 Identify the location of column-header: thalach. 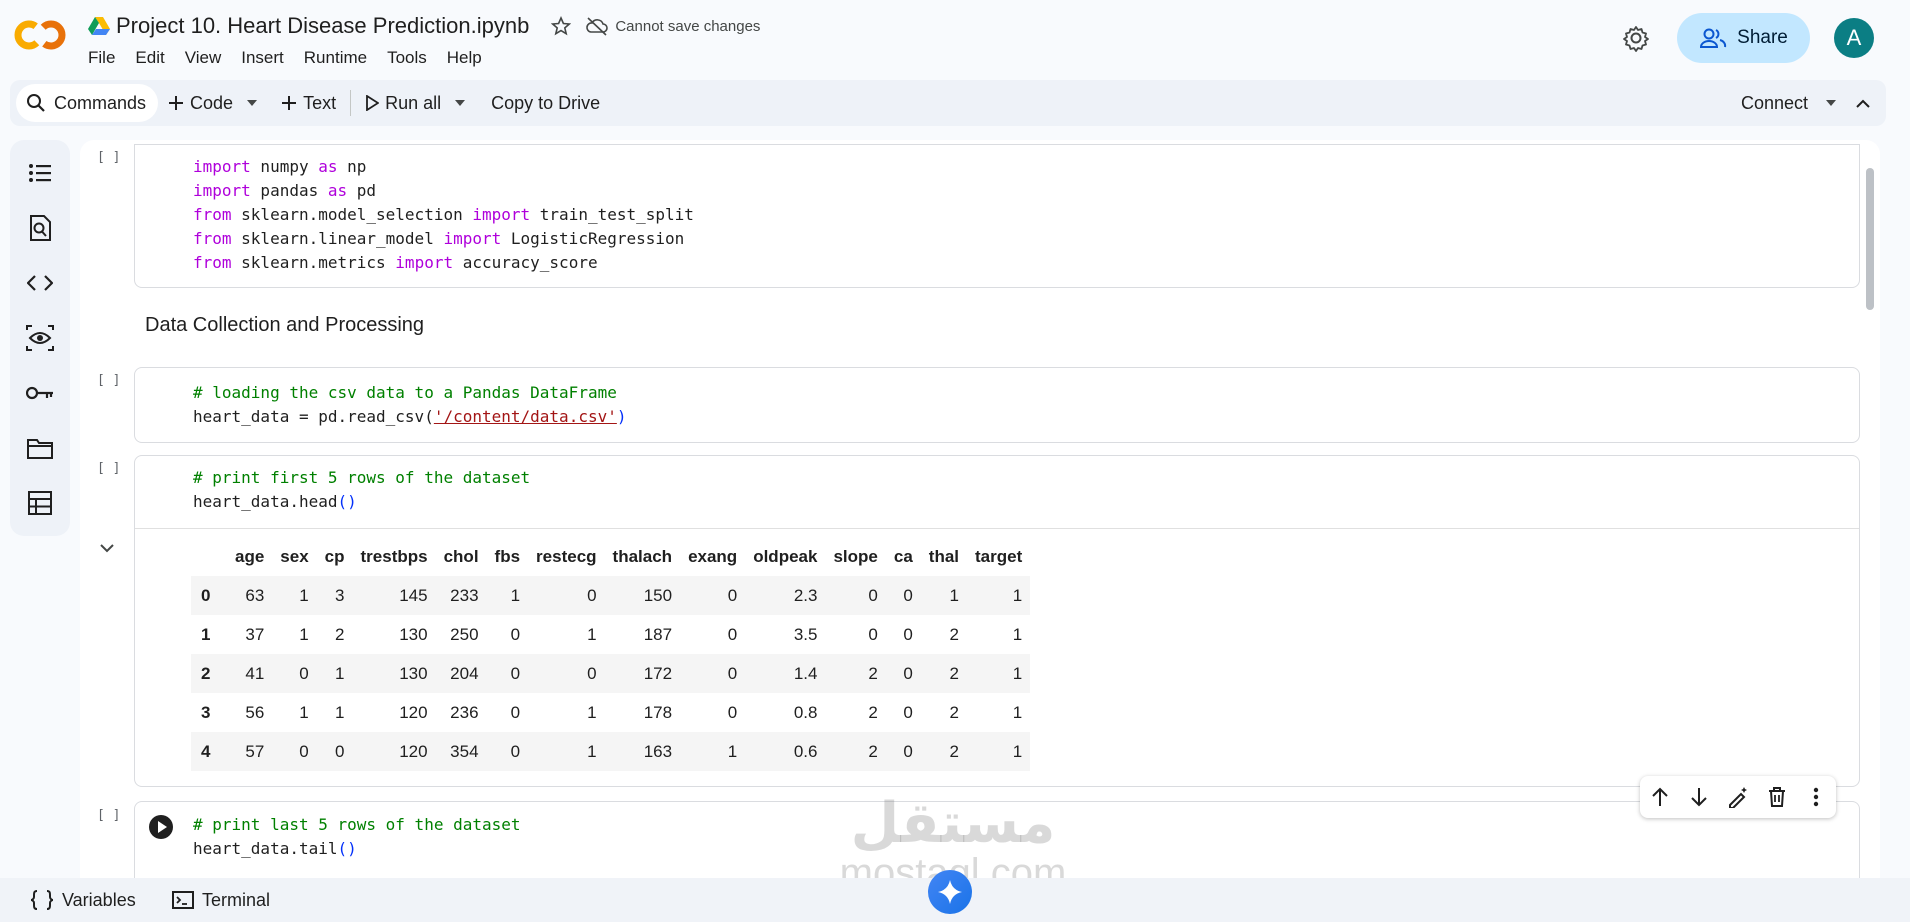
(642, 556).